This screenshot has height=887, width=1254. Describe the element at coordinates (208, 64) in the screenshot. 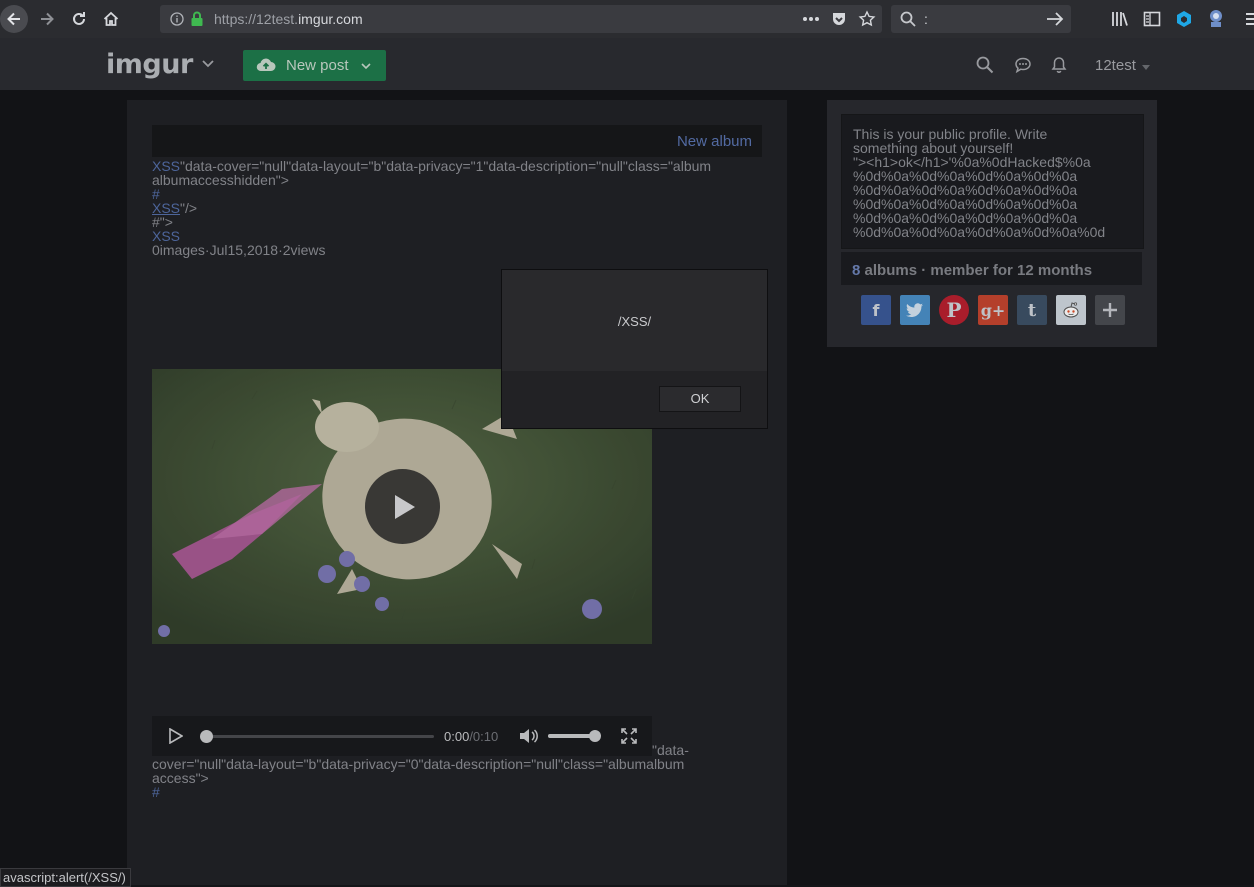

I see `logo-dropdown-chevron-icon` at that location.